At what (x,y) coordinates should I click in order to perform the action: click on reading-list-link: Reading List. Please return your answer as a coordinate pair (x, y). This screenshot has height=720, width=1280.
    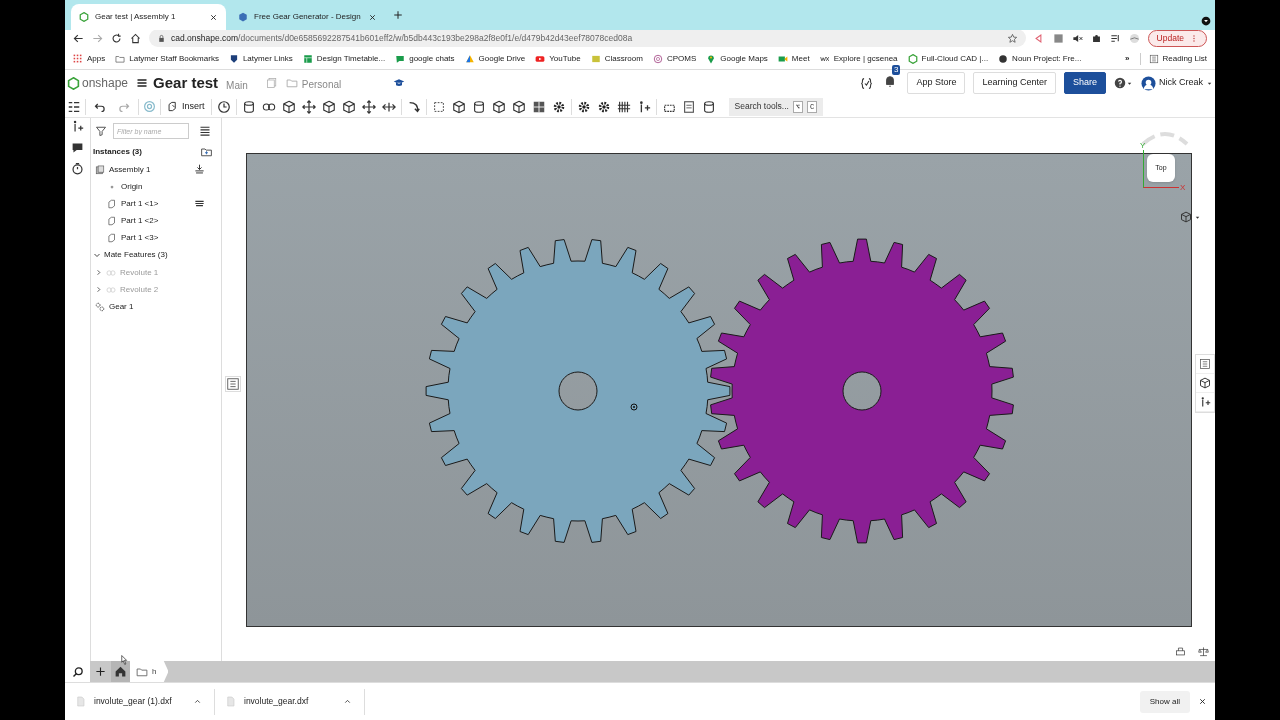
    Looking at the image, I should click on (1184, 58).